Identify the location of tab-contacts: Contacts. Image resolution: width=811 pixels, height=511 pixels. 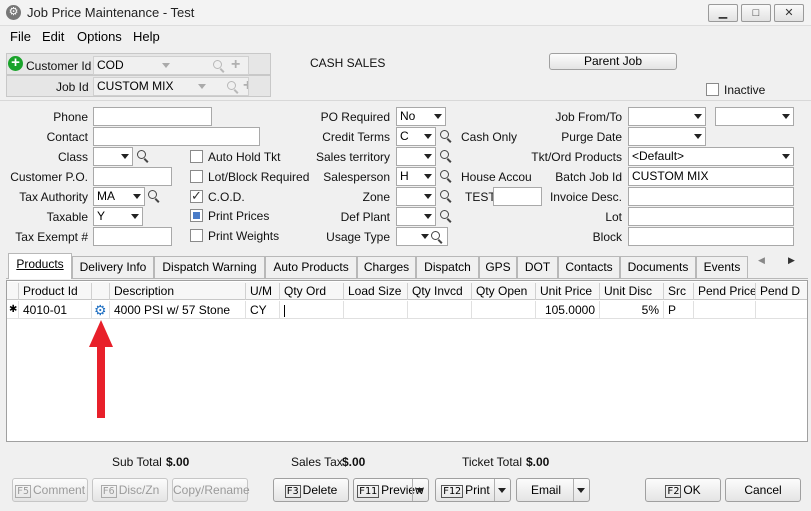
(589, 267).